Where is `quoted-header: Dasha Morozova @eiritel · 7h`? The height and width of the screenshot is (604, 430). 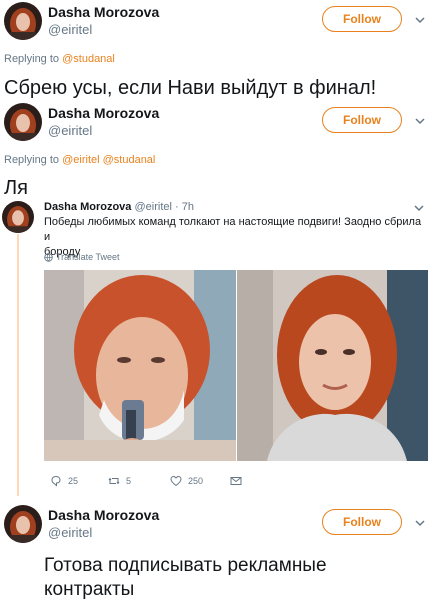
quoted-header: Dasha Morozova @eiritel · 7h is located at coordinates (119, 207).